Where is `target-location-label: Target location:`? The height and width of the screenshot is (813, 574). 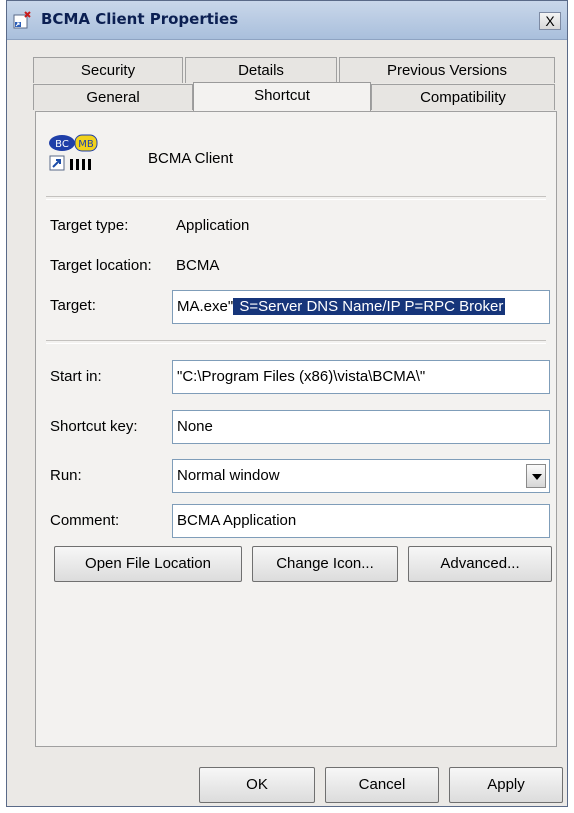
target-location-label: Target location: is located at coordinates (101, 265).